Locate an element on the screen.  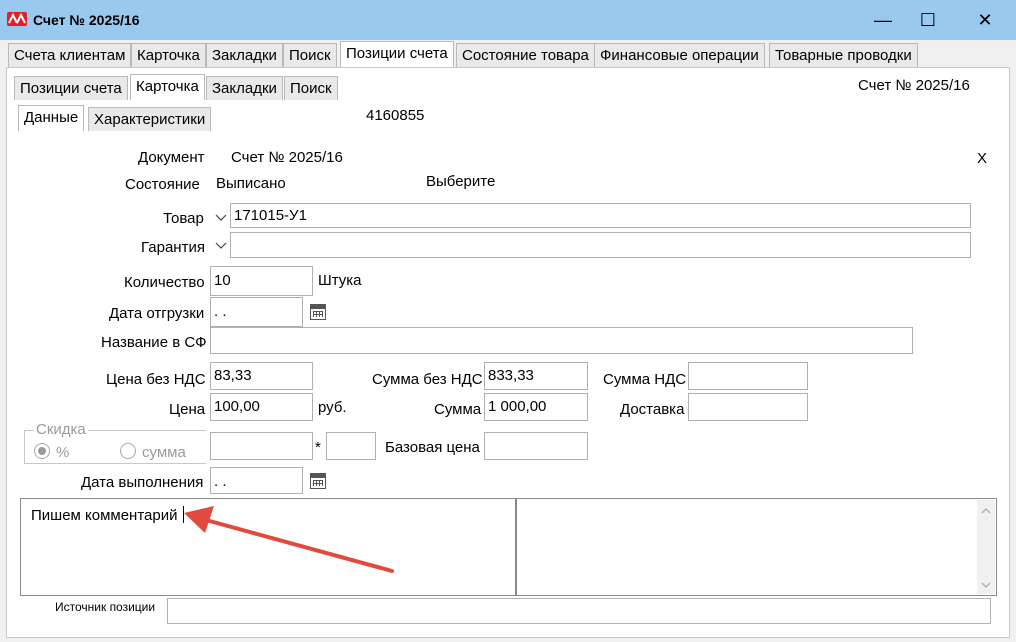
product-input: 171015-У1 is located at coordinates (600, 215).